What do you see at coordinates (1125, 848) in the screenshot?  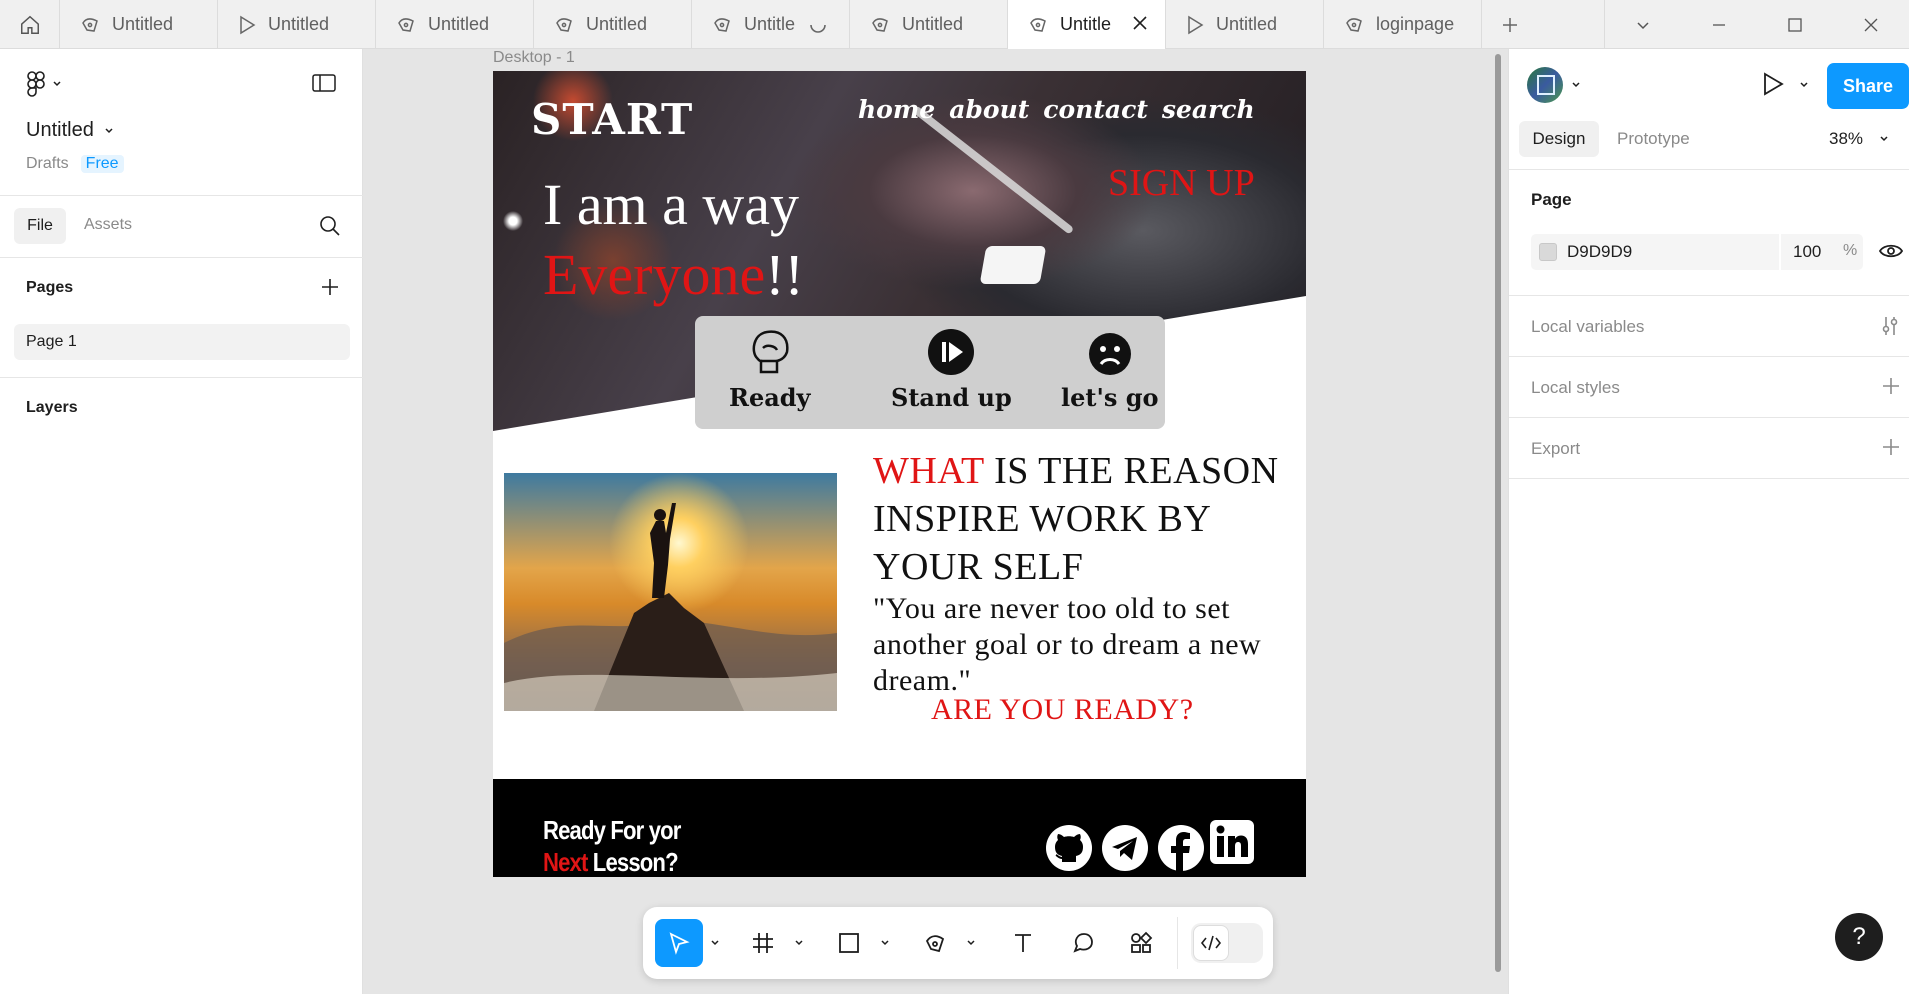 I see `telegram-icon` at bounding box center [1125, 848].